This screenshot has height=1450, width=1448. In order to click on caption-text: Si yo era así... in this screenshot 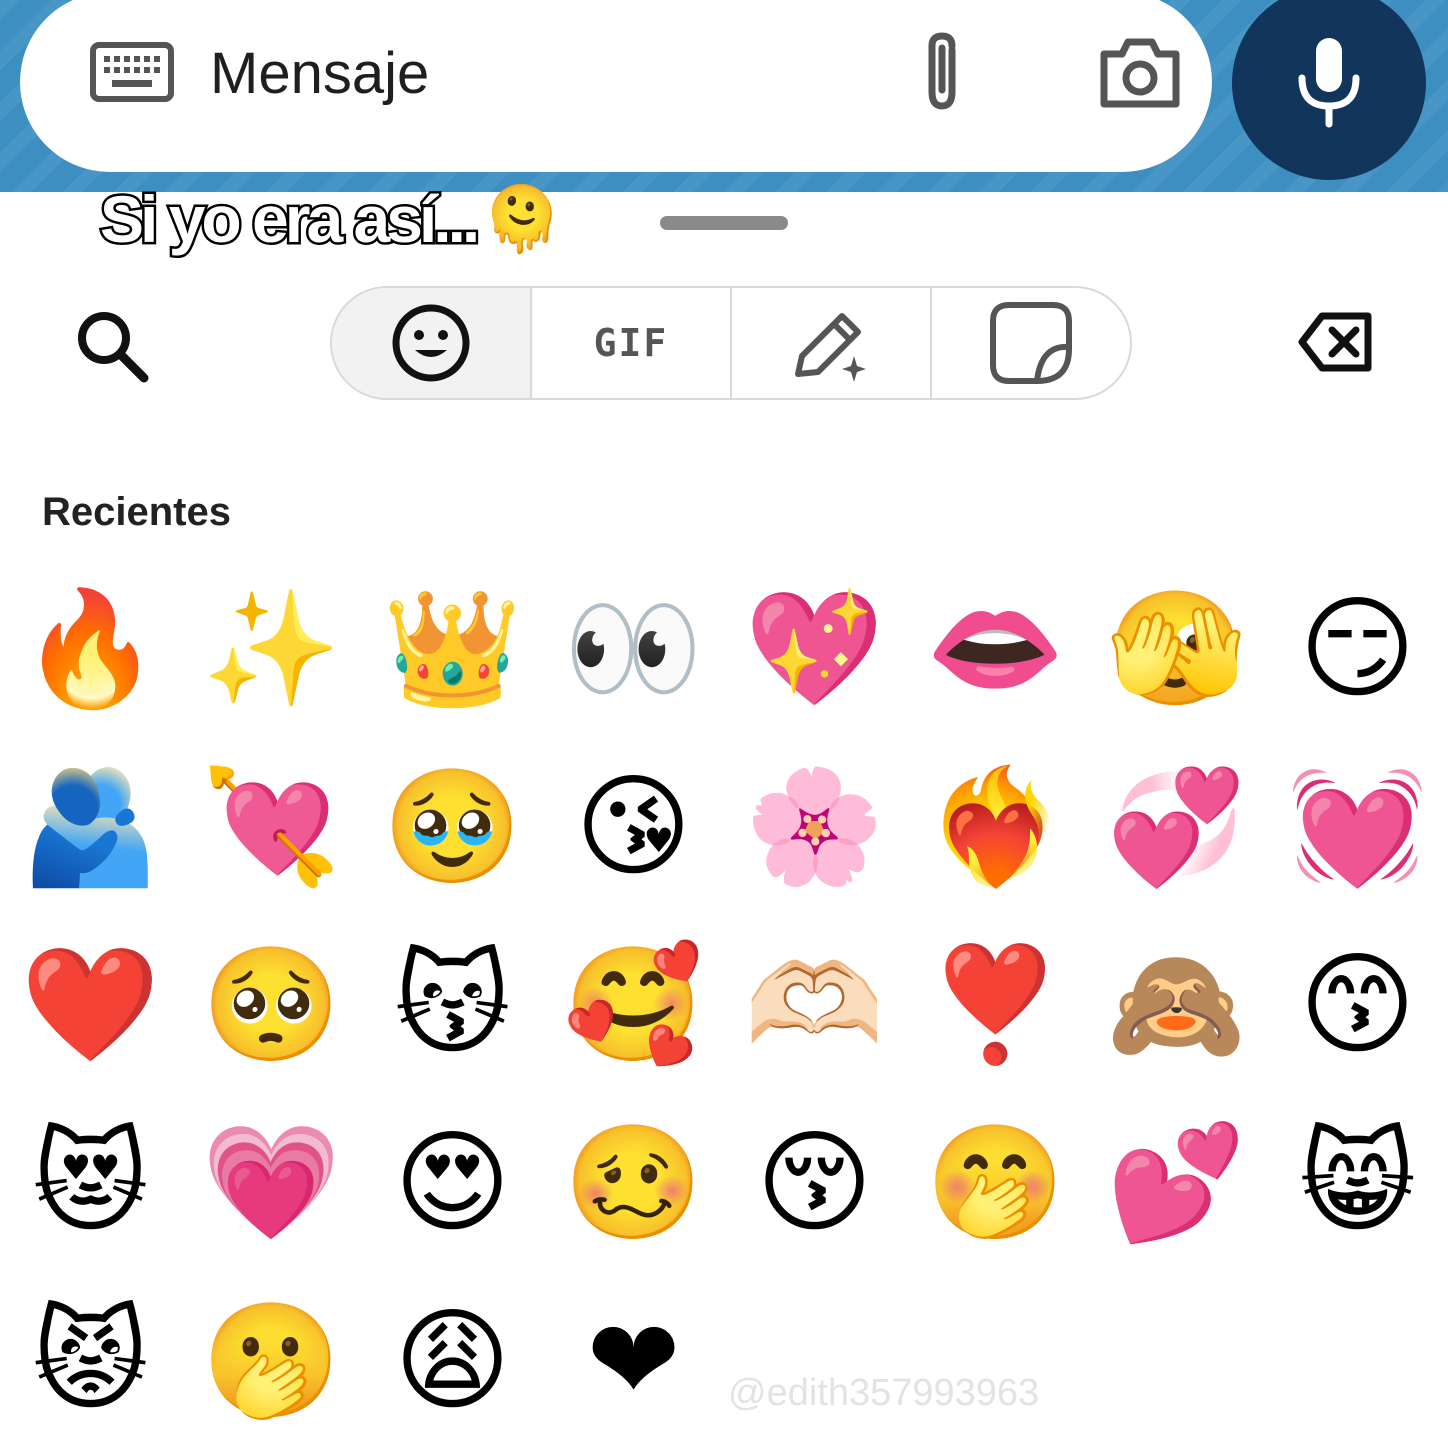, I will do `click(289, 219)`.